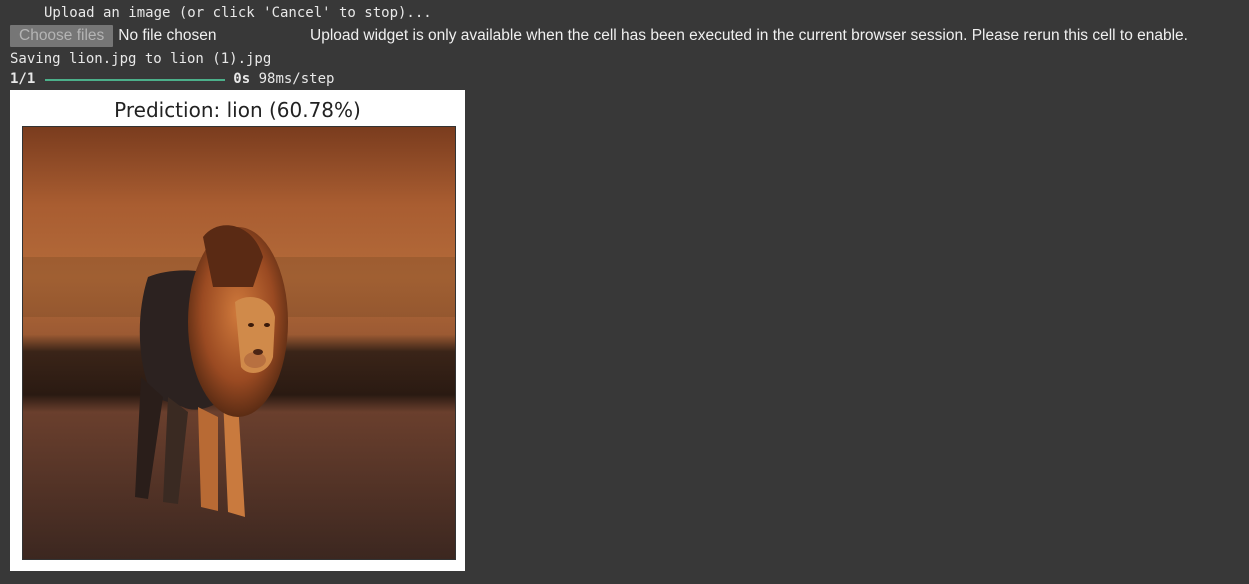 The image size is (1249, 584). I want to click on elapsed-time: 0s, so click(242, 79).